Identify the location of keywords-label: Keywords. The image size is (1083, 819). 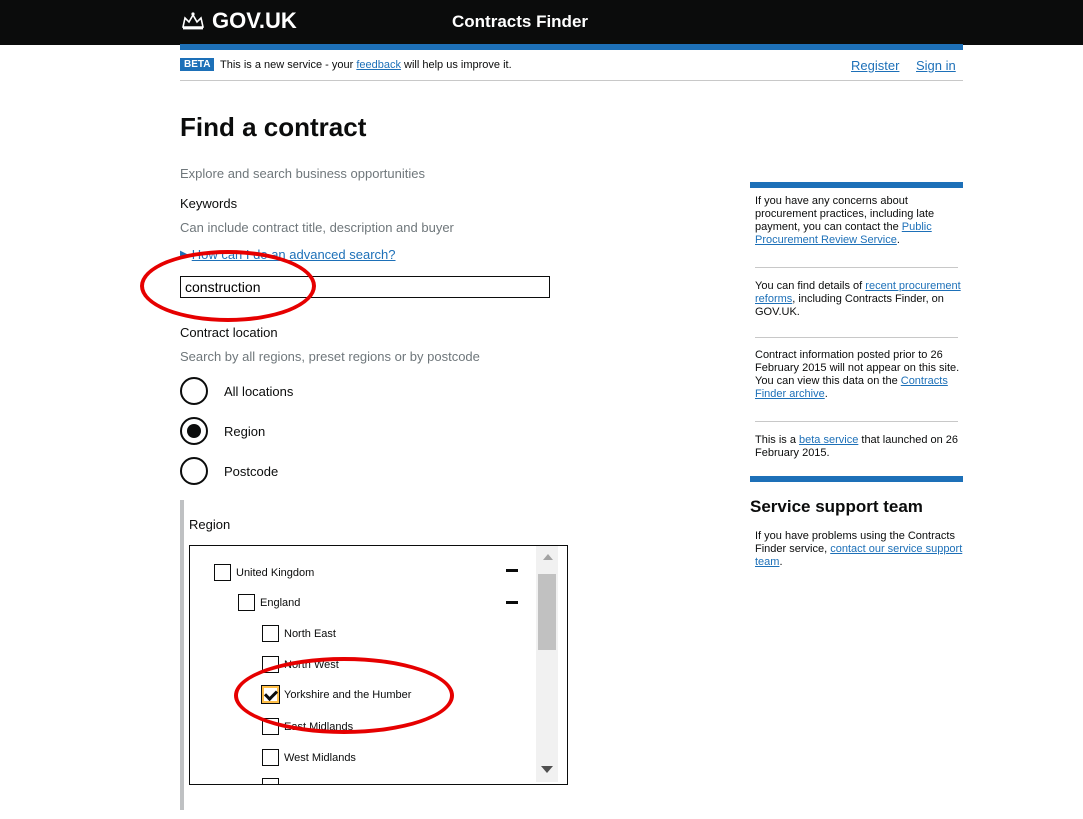
(209, 203).